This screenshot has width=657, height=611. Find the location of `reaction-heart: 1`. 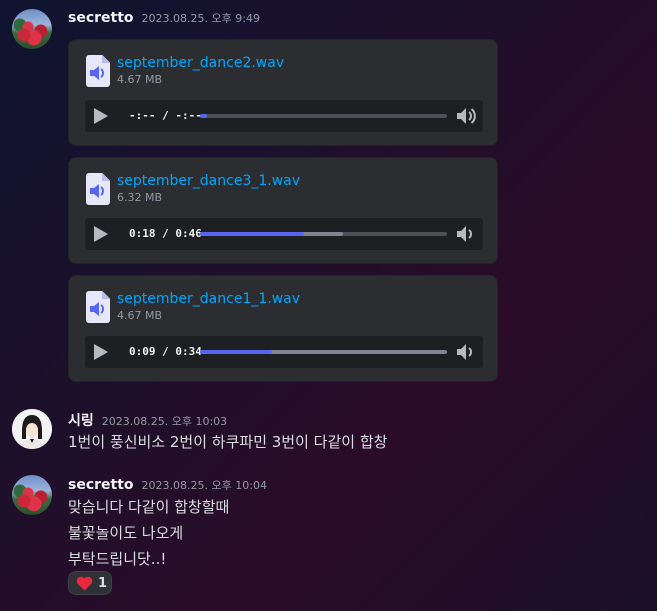

reaction-heart: 1 is located at coordinates (90, 583).